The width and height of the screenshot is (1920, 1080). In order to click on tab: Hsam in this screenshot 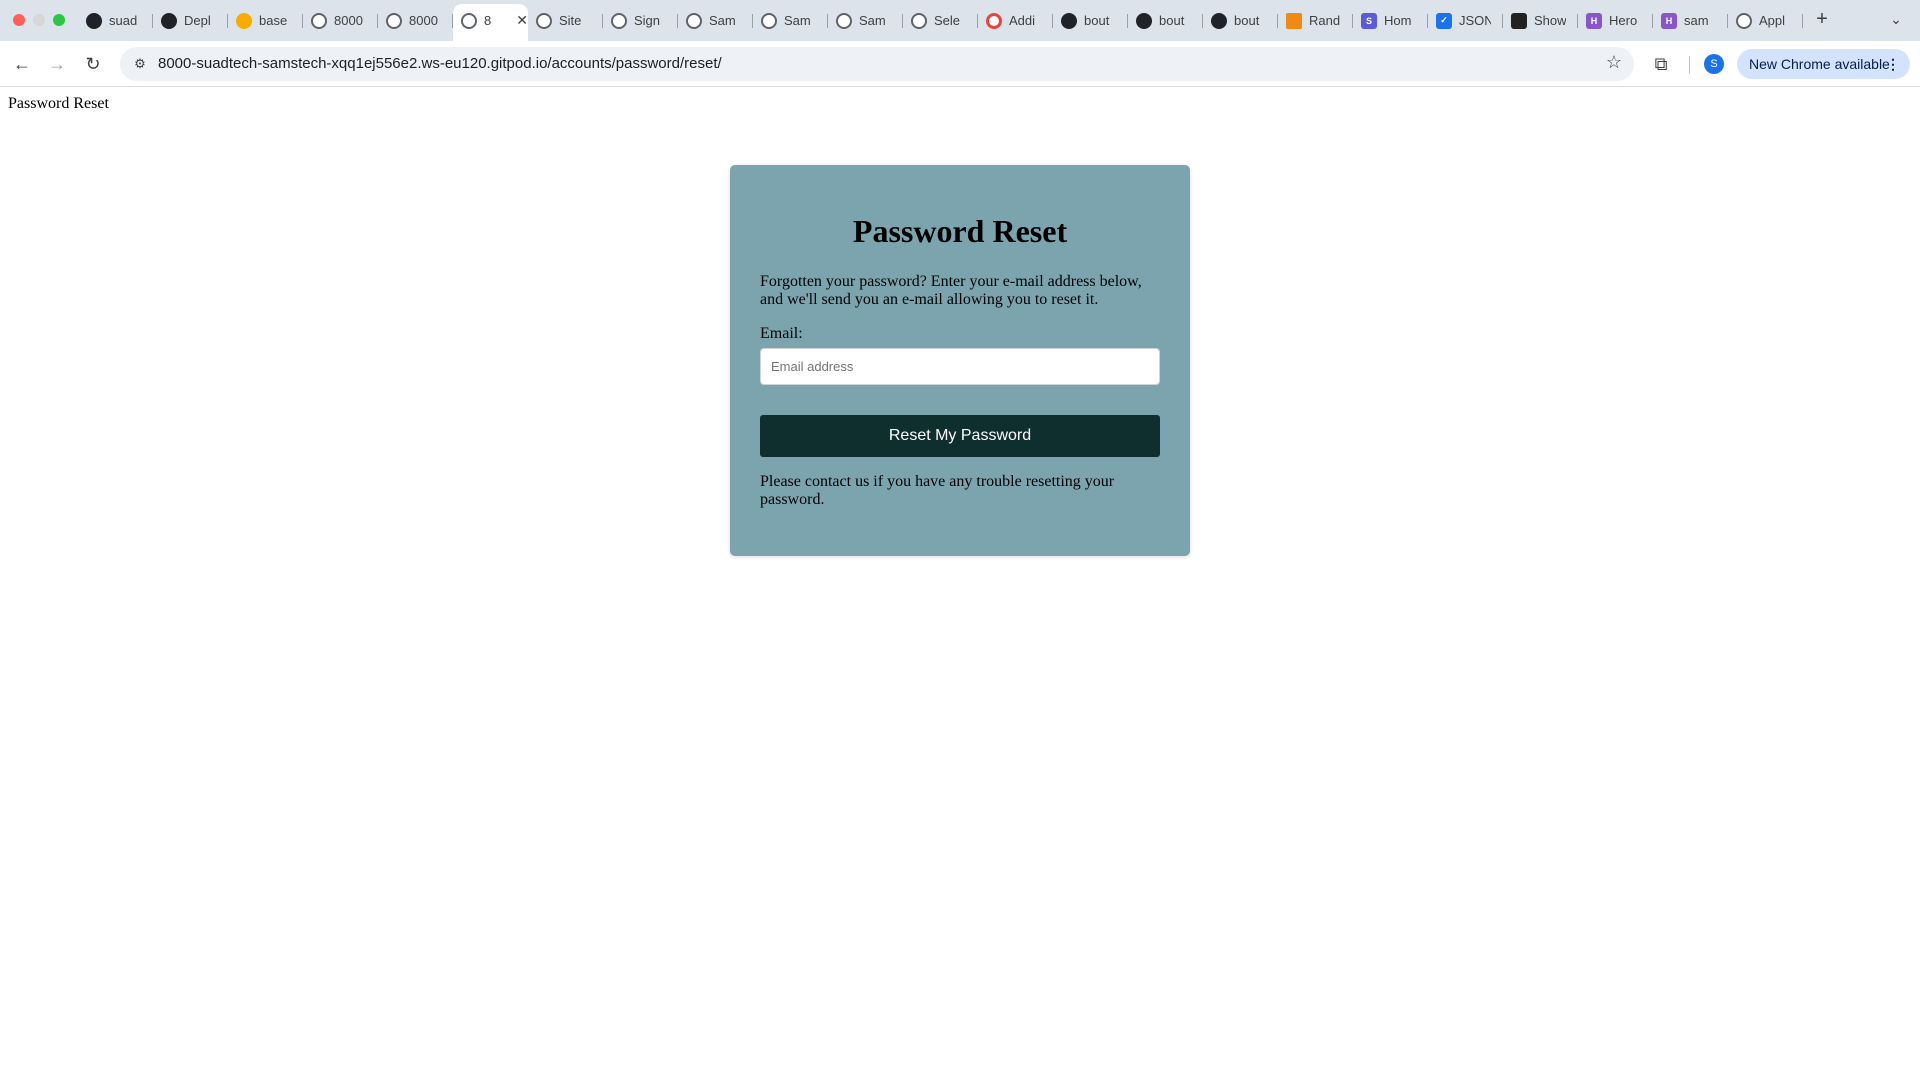, I will do `click(1690, 20)`.